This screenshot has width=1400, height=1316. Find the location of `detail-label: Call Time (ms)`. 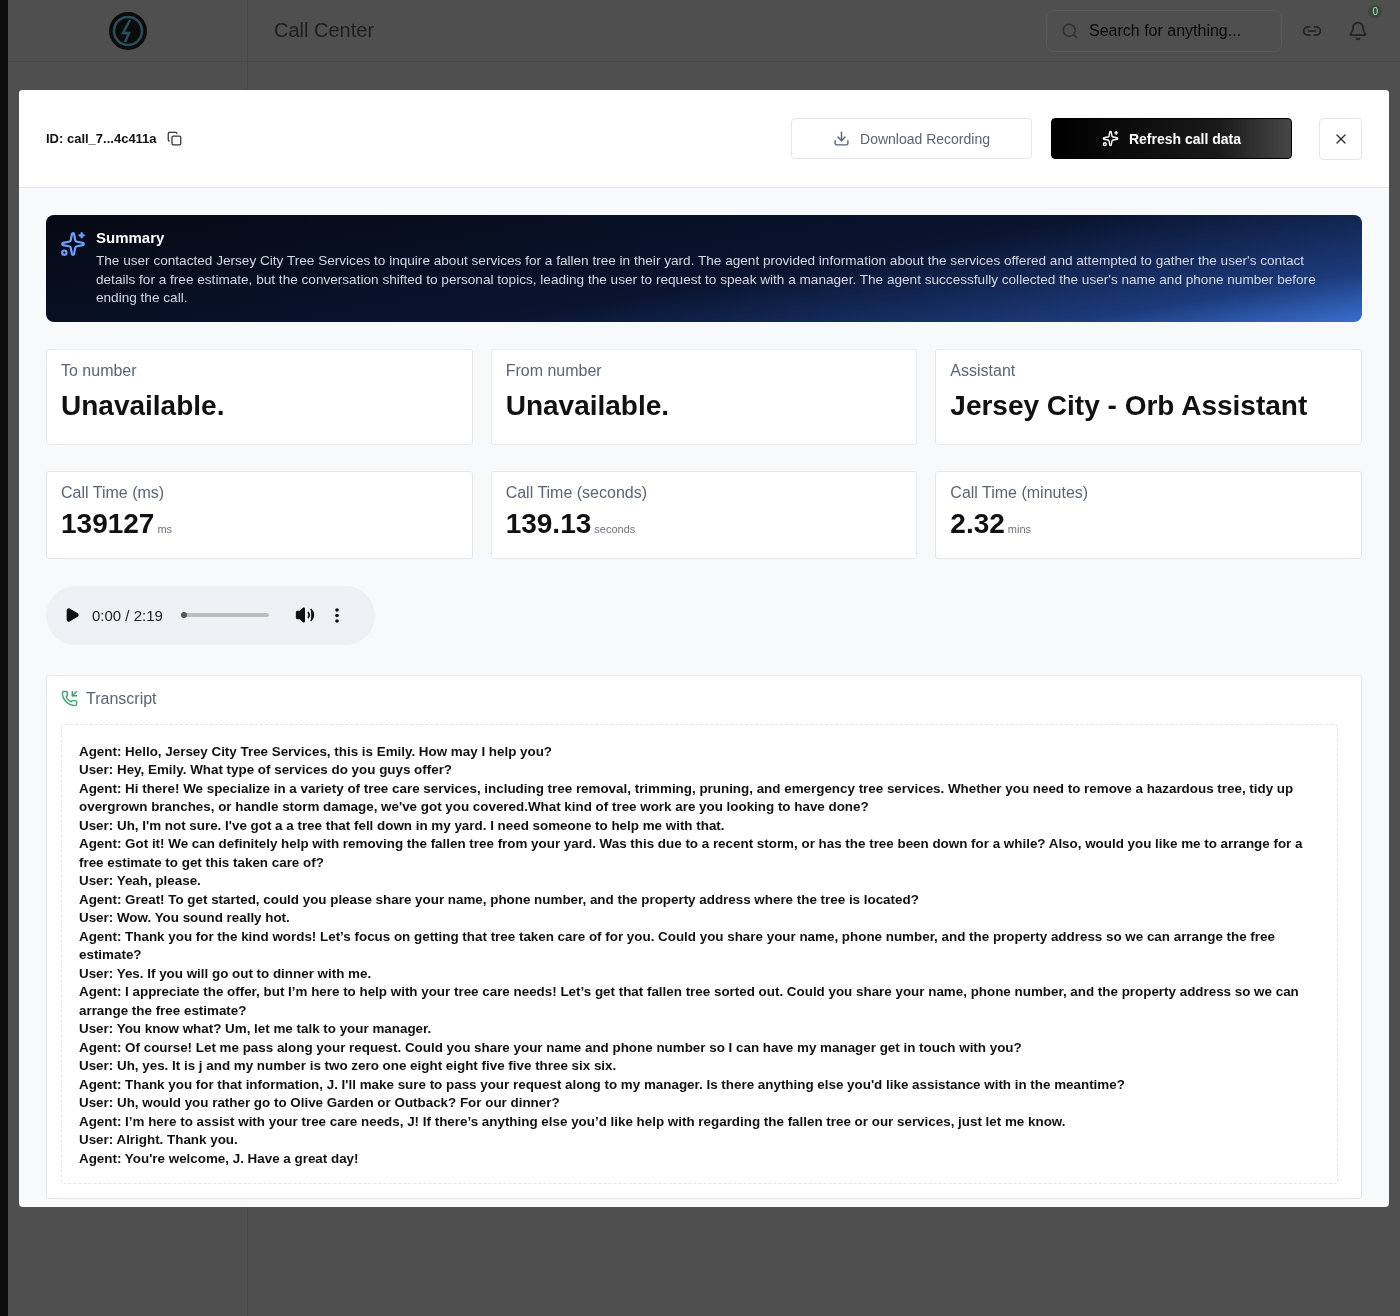

detail-label: Call Time (ms) is located at coordinates (113, 492).